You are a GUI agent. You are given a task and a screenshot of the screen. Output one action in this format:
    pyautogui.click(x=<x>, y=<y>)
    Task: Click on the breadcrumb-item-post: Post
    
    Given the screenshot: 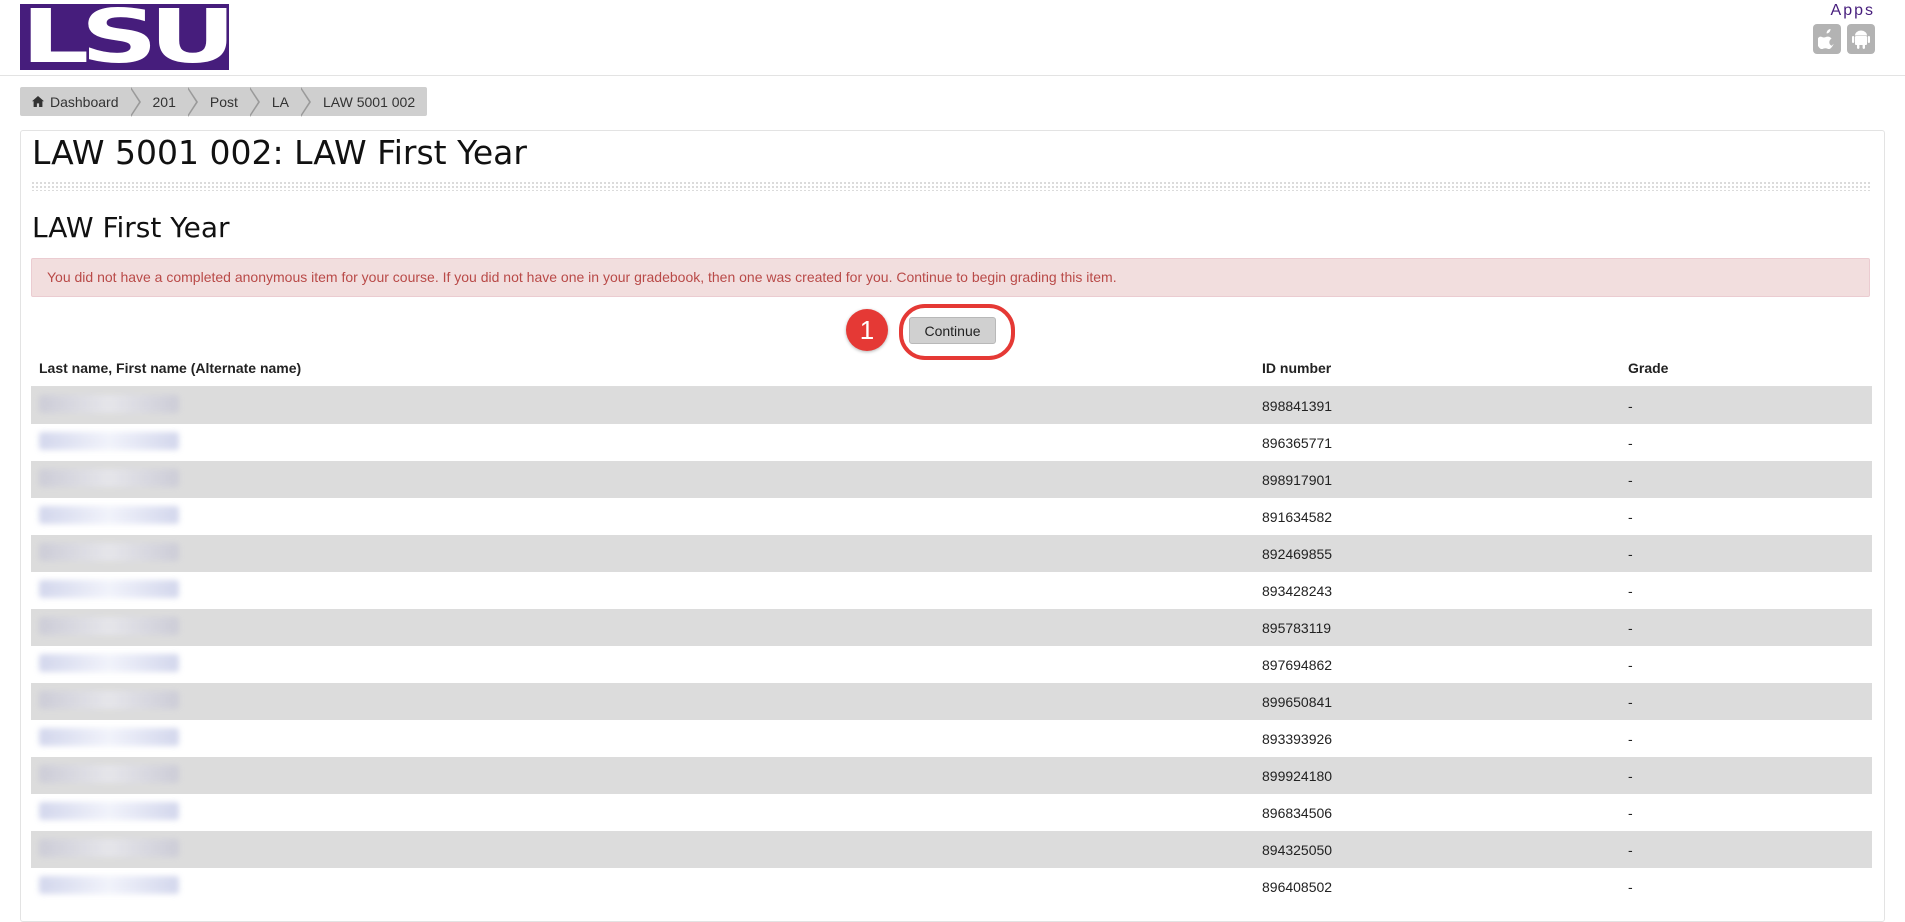 What is the action you would take?
    pyautogui.click(x=224, y=101)
    